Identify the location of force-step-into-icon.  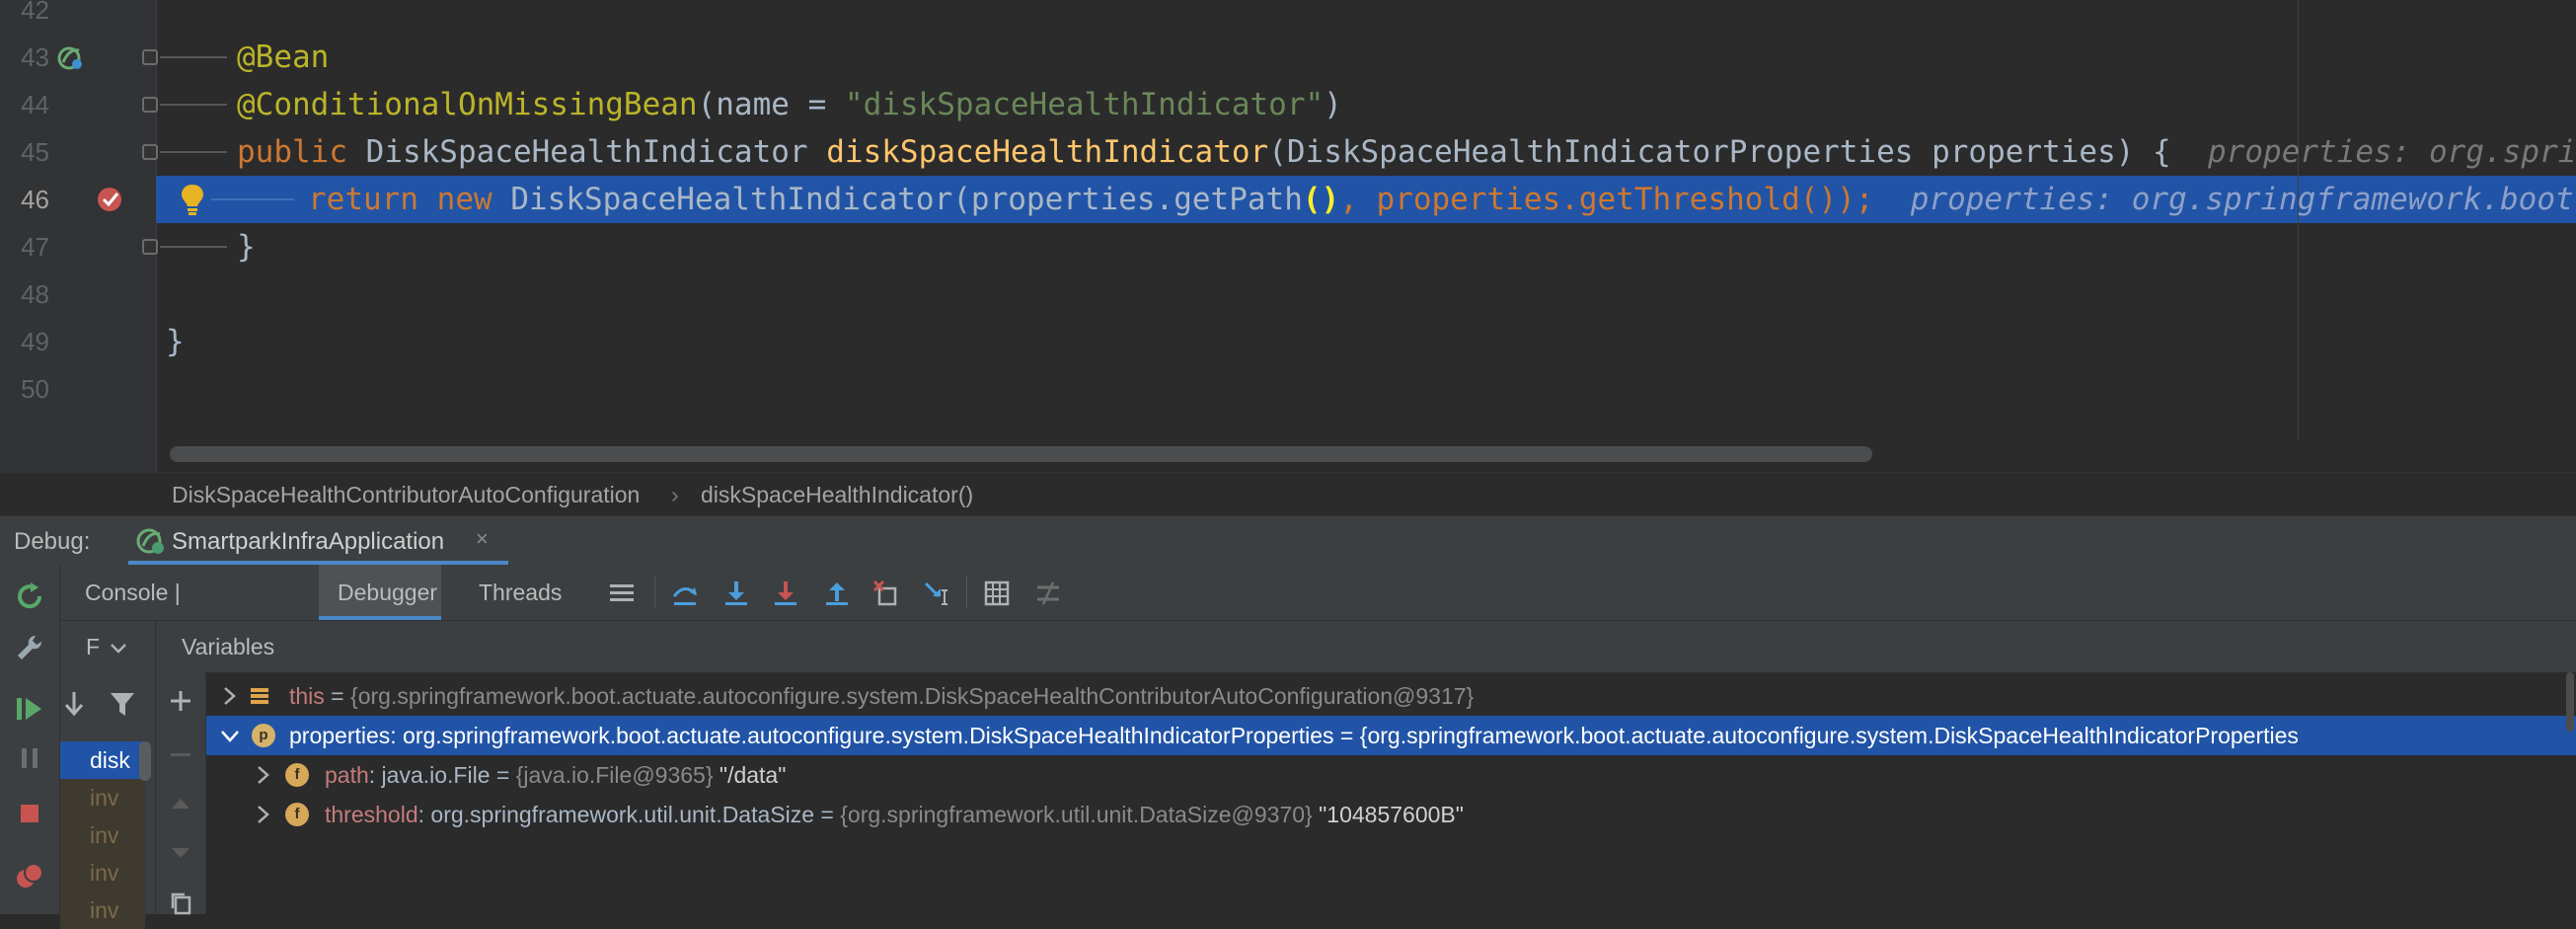
(786, 593).